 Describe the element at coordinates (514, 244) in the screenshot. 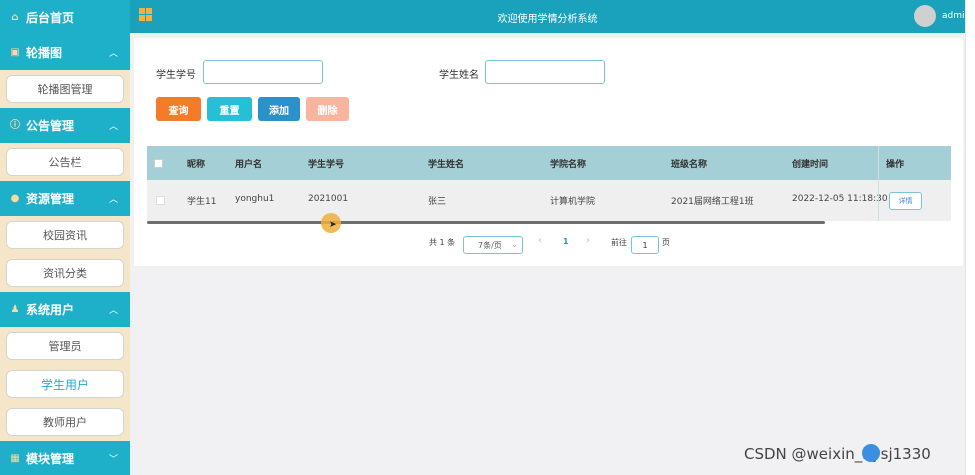

I see `chevron-down-icon: ⌄` at that location.